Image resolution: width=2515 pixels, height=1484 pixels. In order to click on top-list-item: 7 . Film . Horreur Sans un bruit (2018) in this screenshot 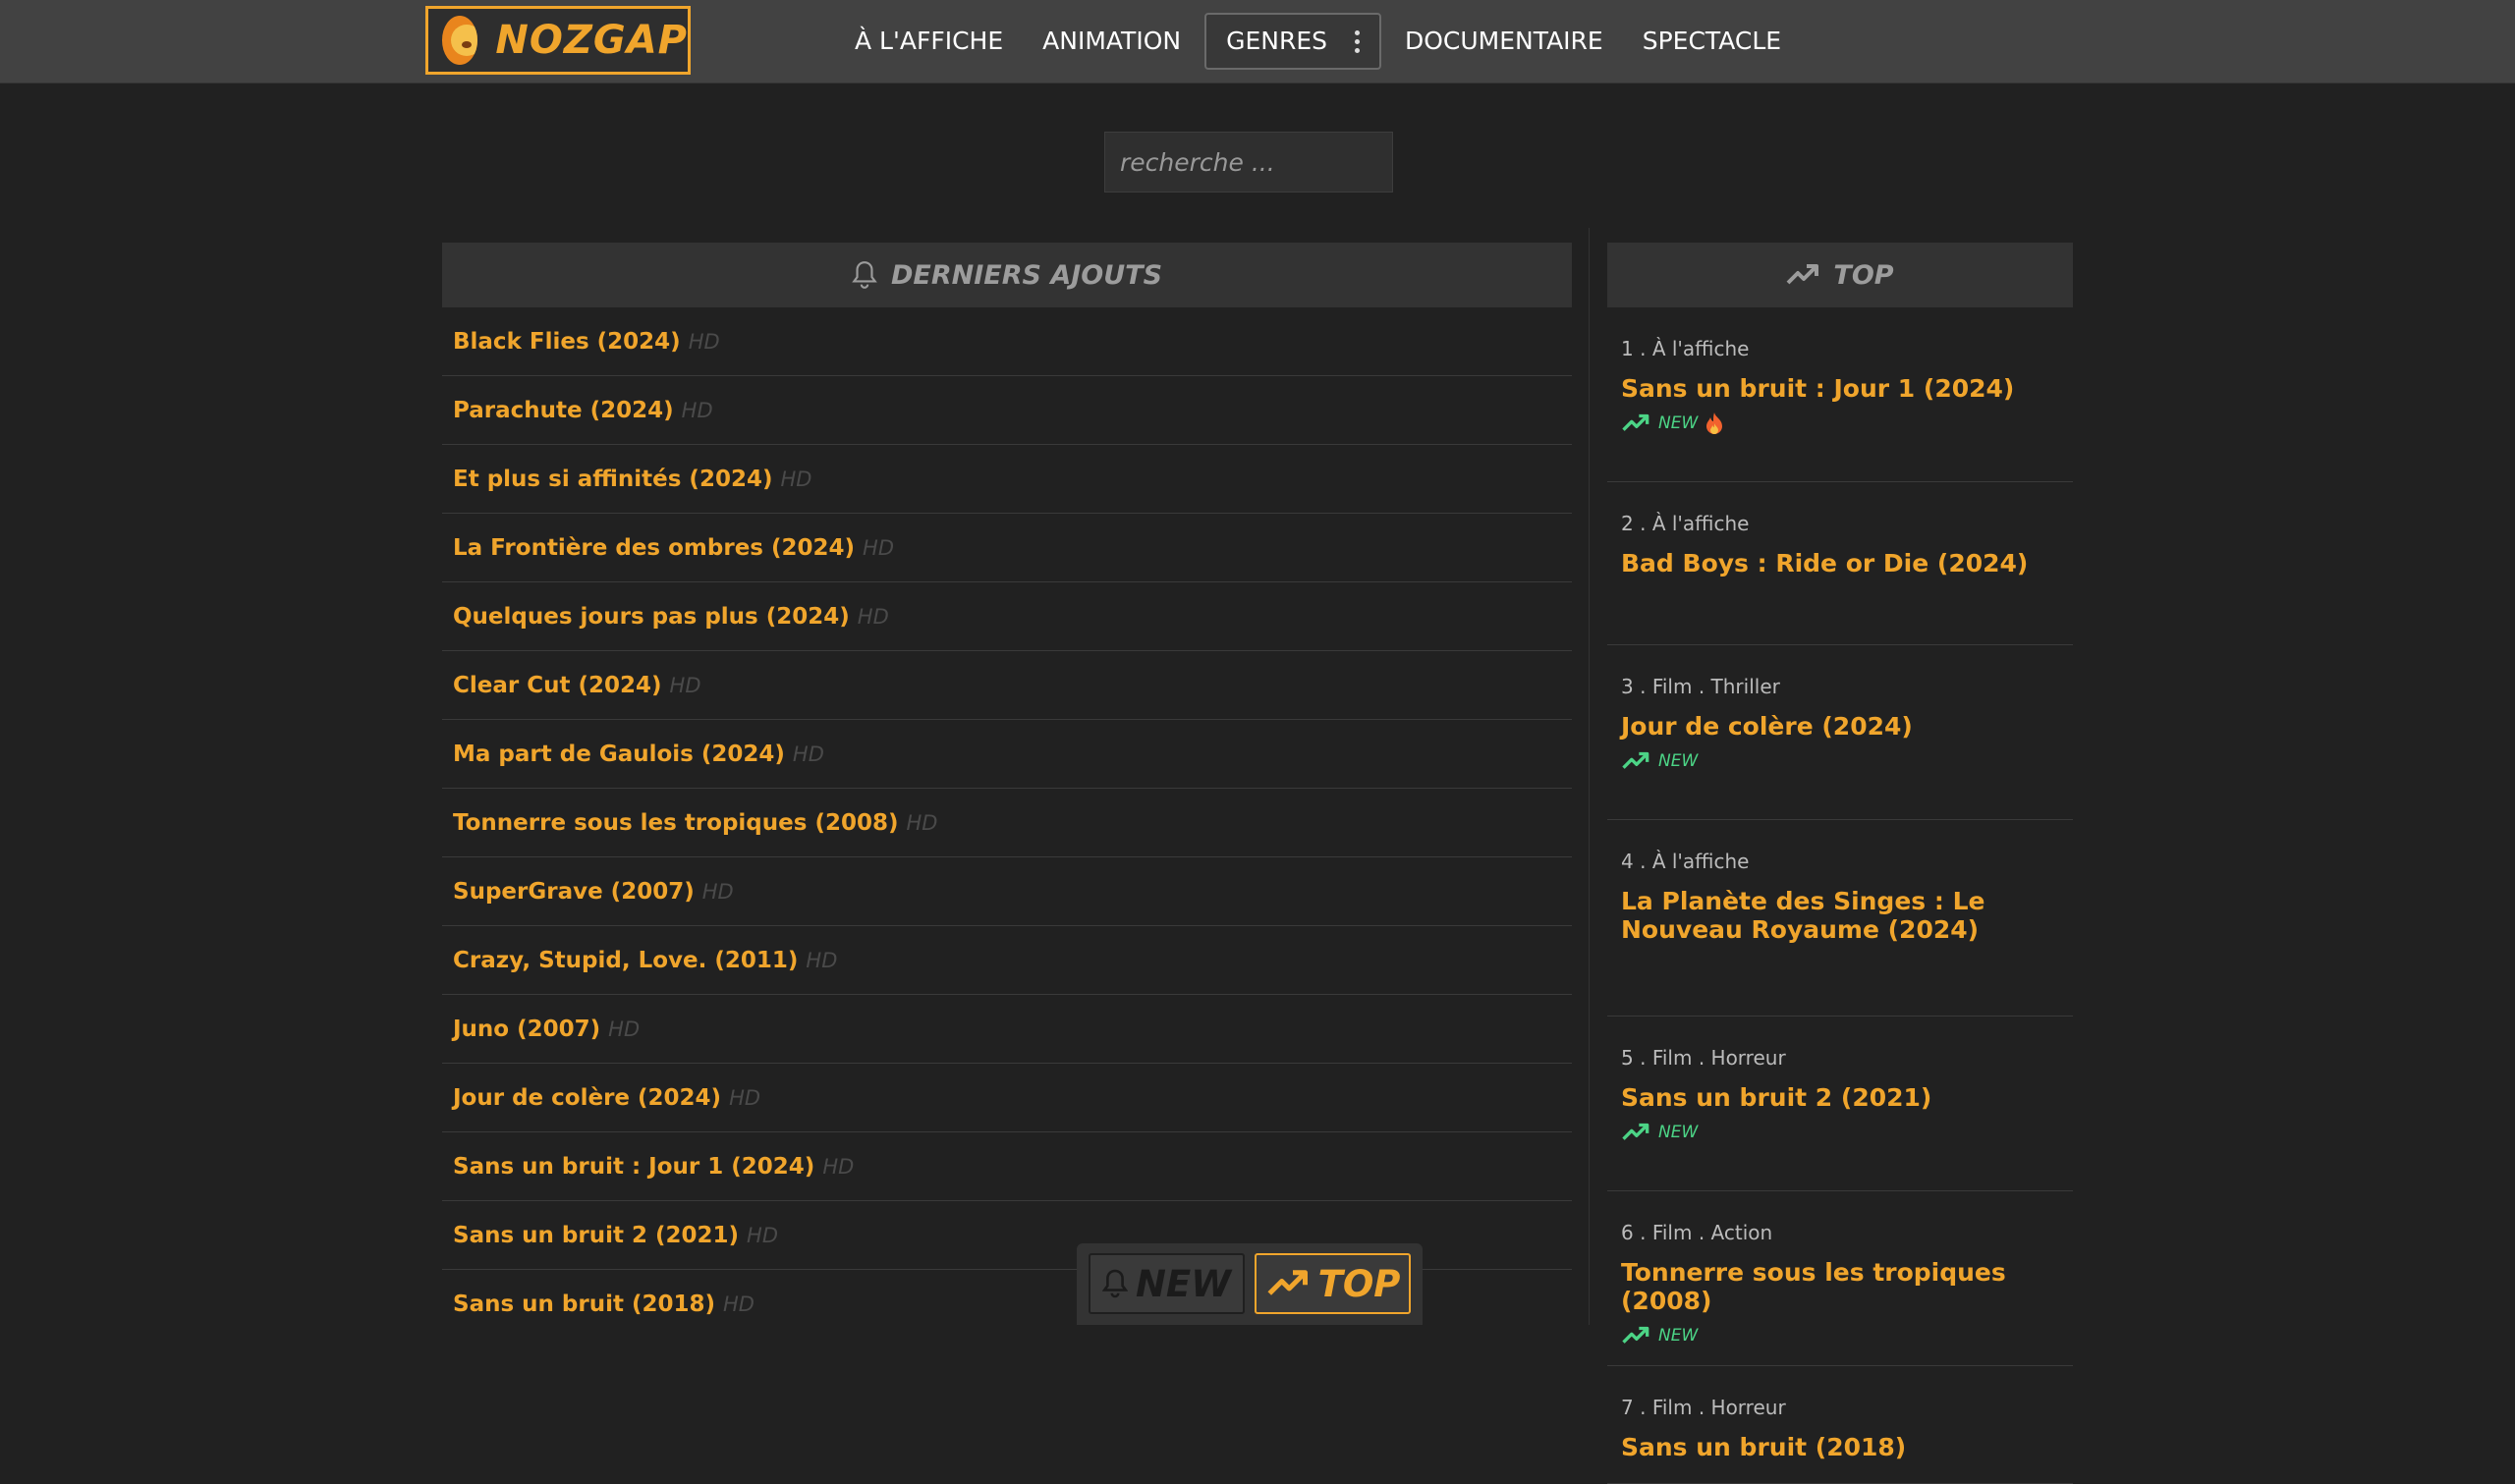, I will do `click(1840, 1425)`.